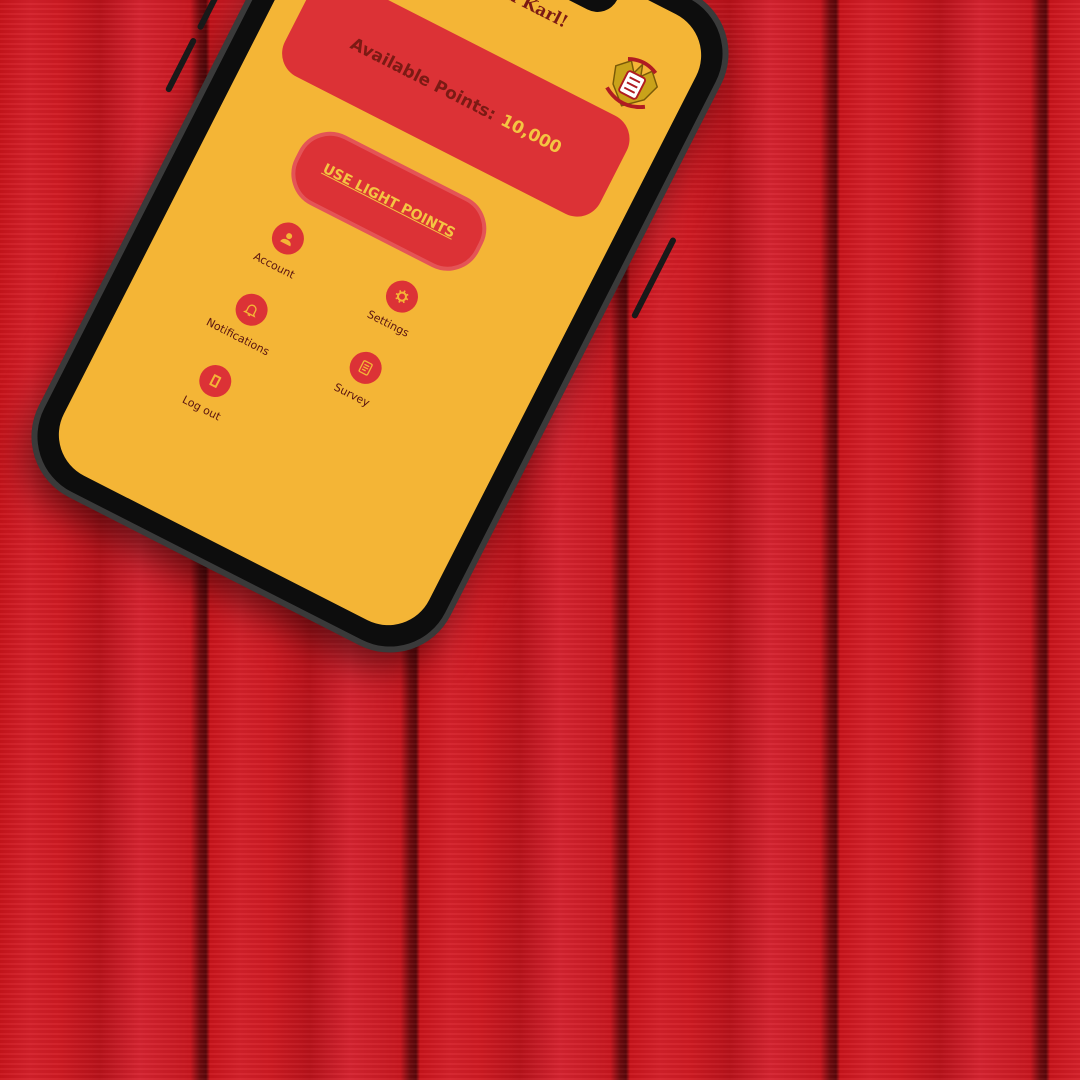 The height and width of the screenshot is (1080, 1080). I want to click on menu-item-logout: Log out, so click(210, 390).